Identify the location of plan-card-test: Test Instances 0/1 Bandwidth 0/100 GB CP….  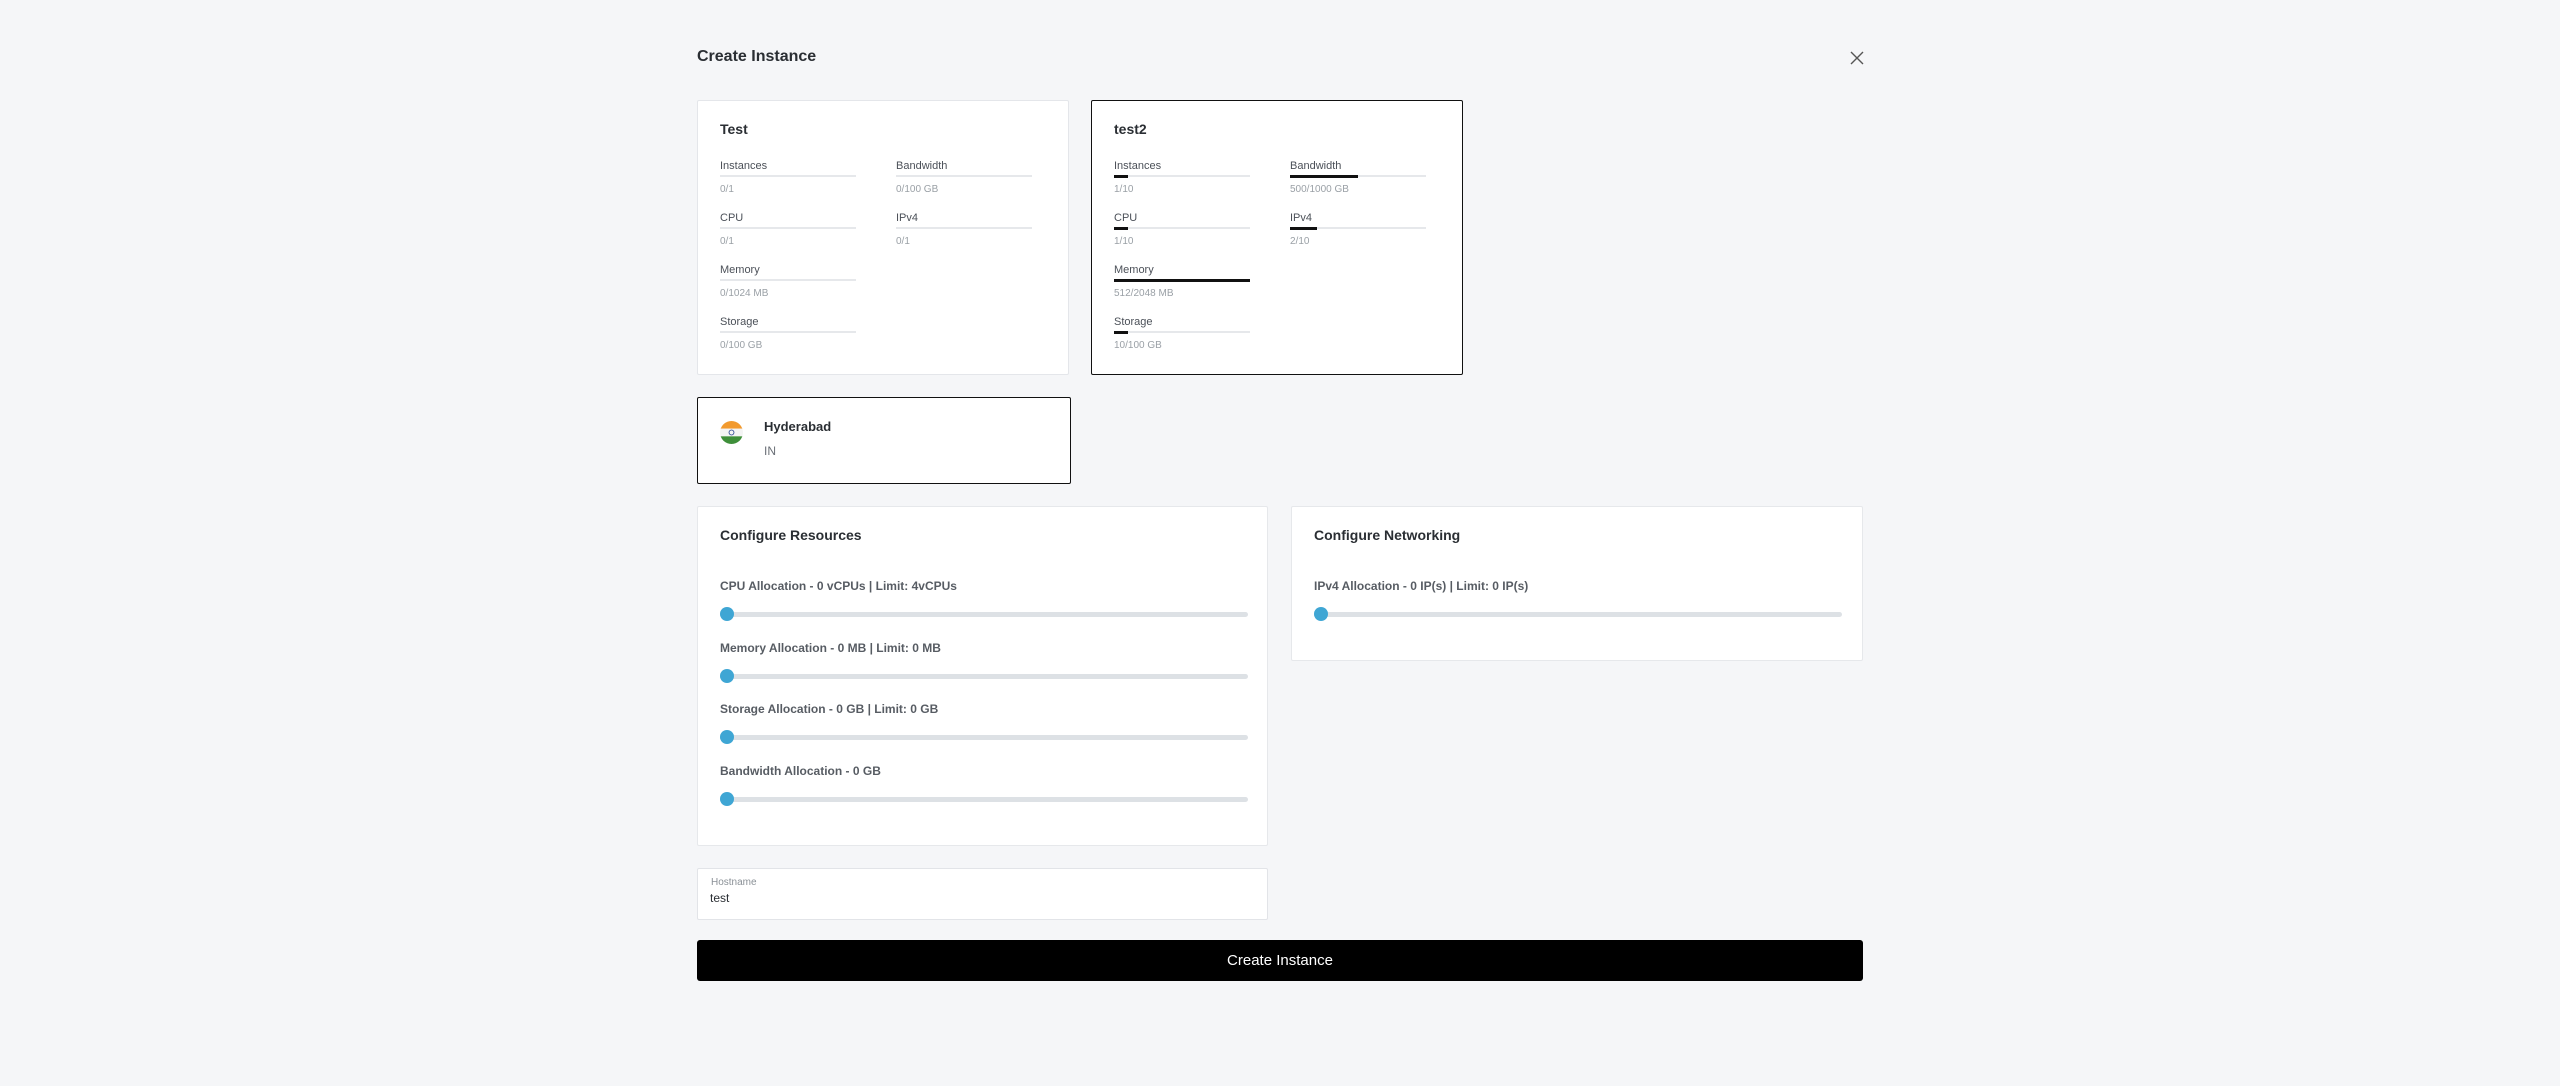
(883, 237).